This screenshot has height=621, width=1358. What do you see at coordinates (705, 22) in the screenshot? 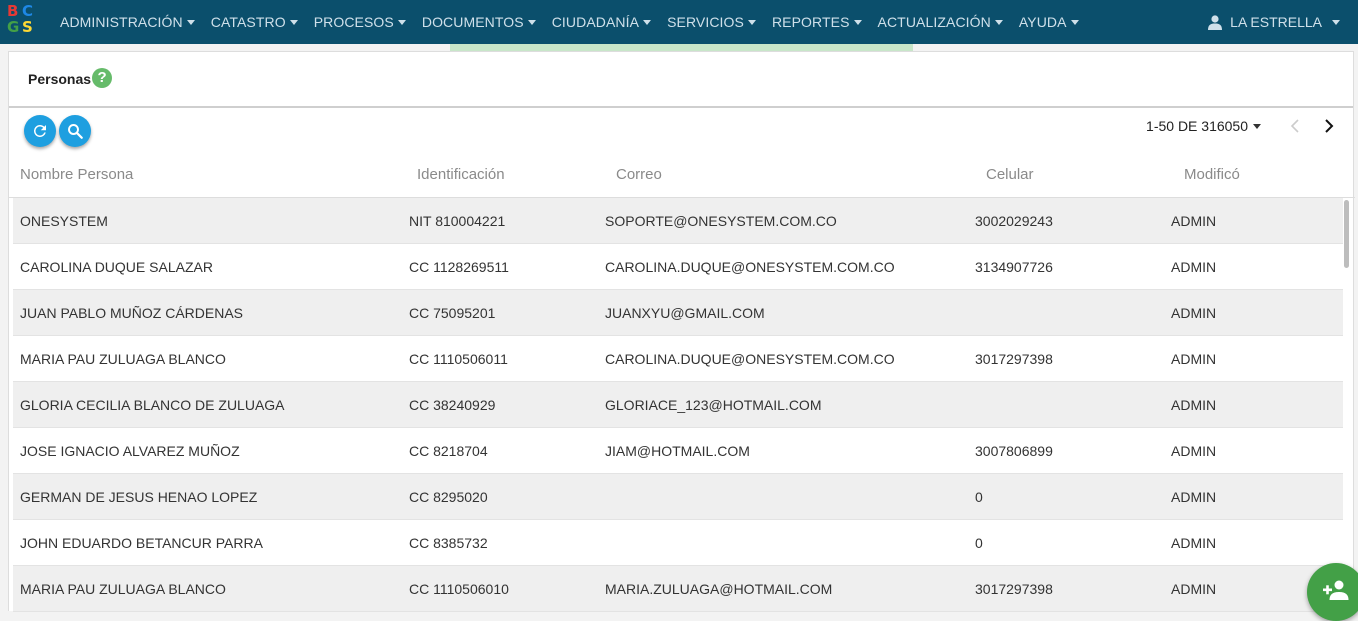
I see `menu-label: SERVICIOS` at bounding box center [705, 22].